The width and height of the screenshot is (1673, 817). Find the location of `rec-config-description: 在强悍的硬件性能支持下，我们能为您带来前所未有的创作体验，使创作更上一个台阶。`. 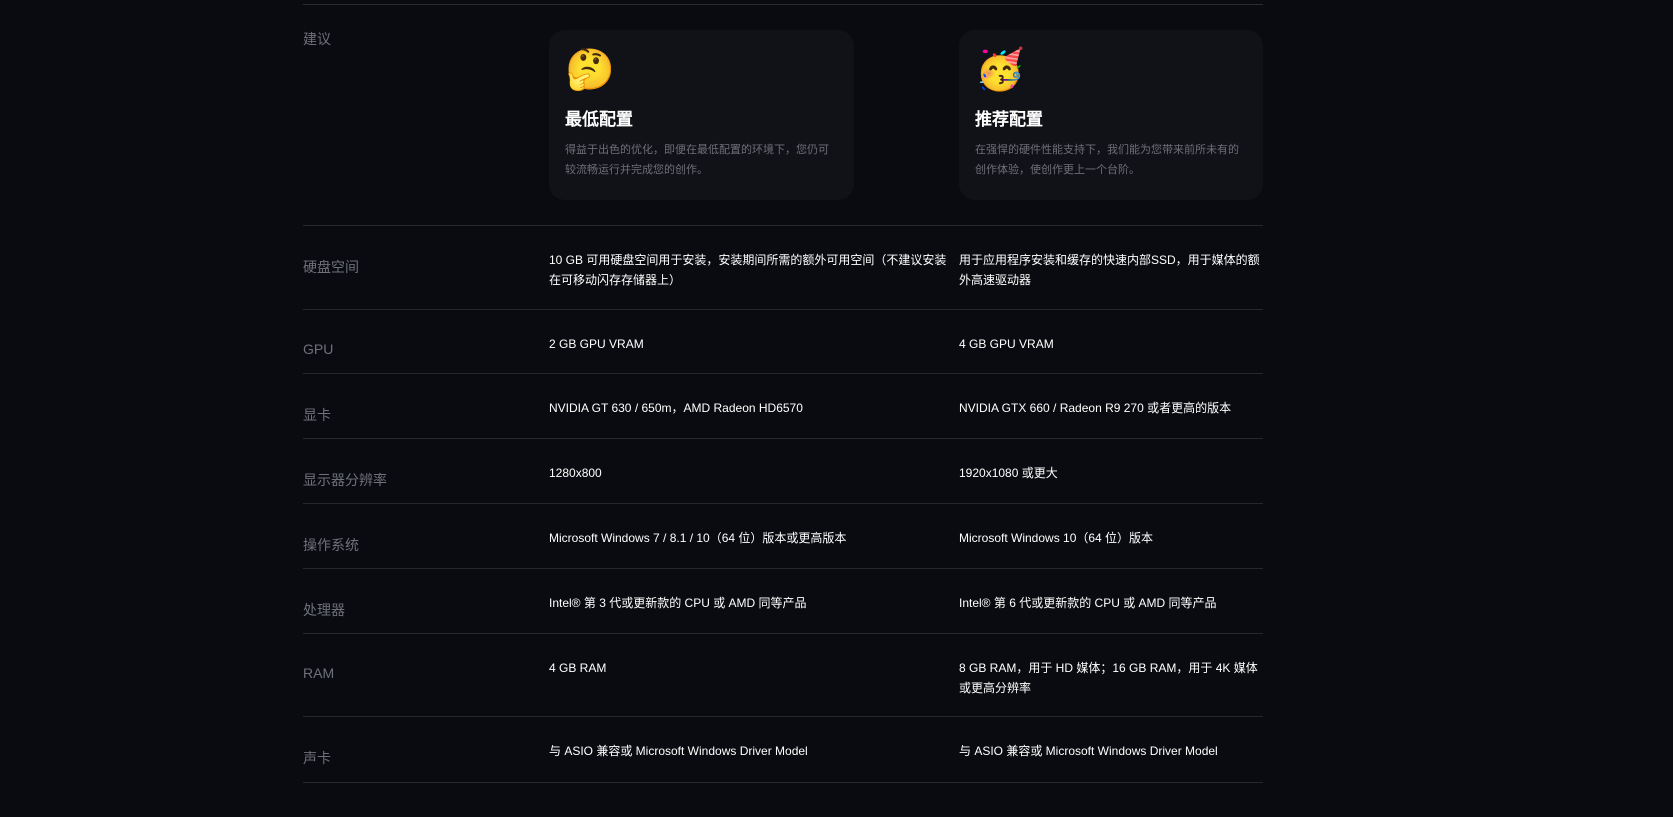

rec-config-description: 在强悍的硬件性能支持下，我们能为您带来前所未有的创作体验，使创作更上一个台阶。 is located at coordinates (1107, 160).